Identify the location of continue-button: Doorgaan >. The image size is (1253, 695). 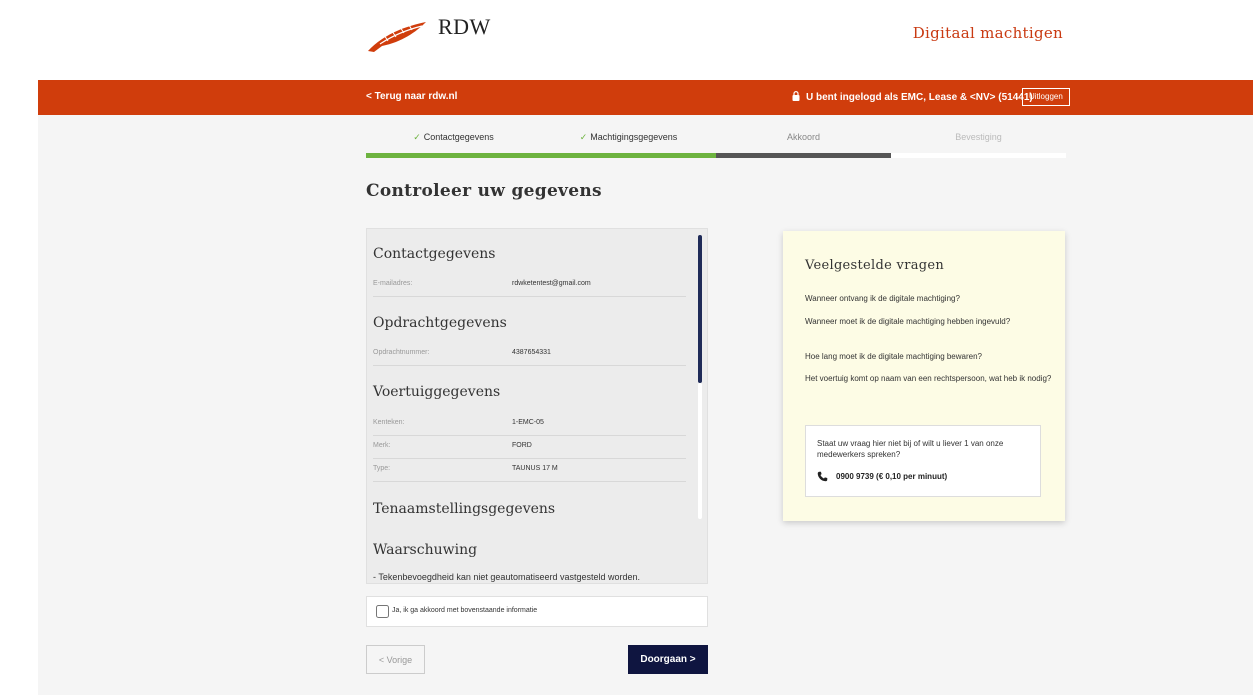
(668, 659).